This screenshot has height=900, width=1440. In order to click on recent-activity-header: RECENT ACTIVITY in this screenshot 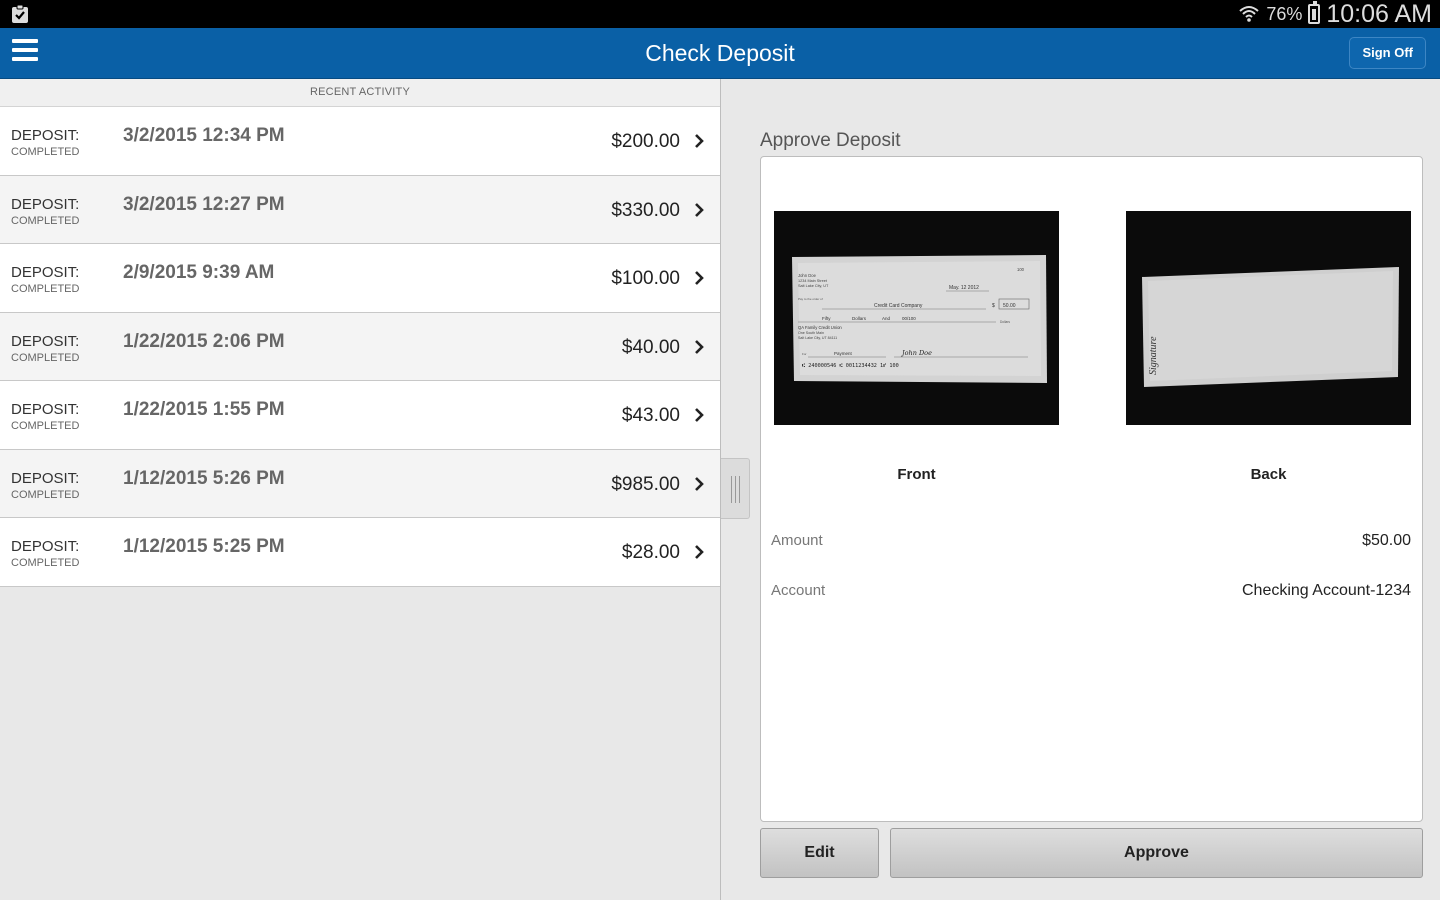, I will do `click(360, 93)`.